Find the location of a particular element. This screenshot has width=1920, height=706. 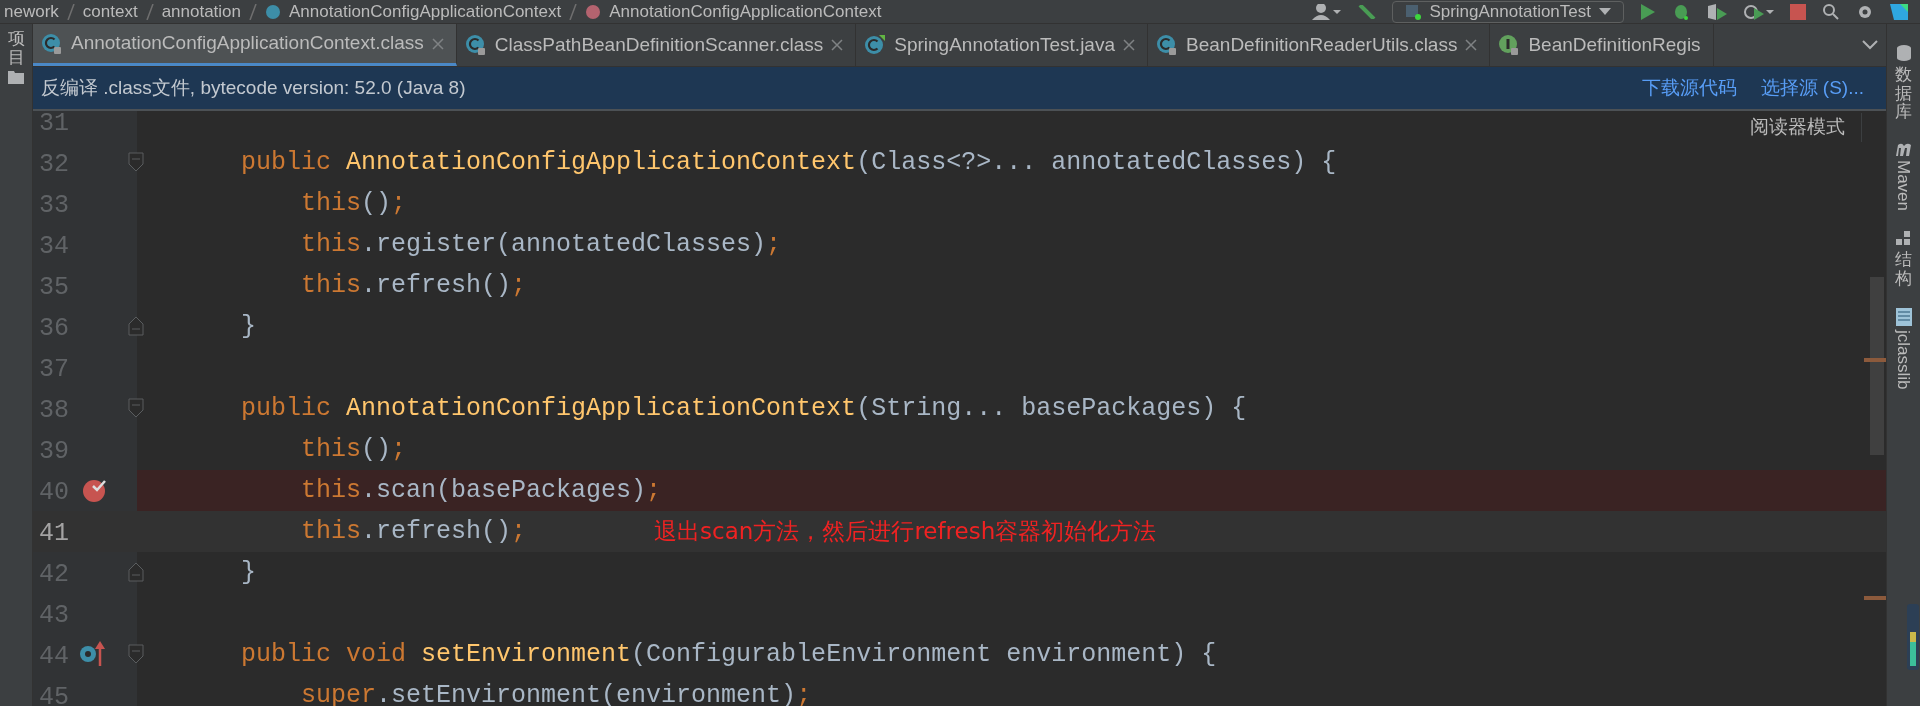

run-icon is located at coordinates (1648, 11).